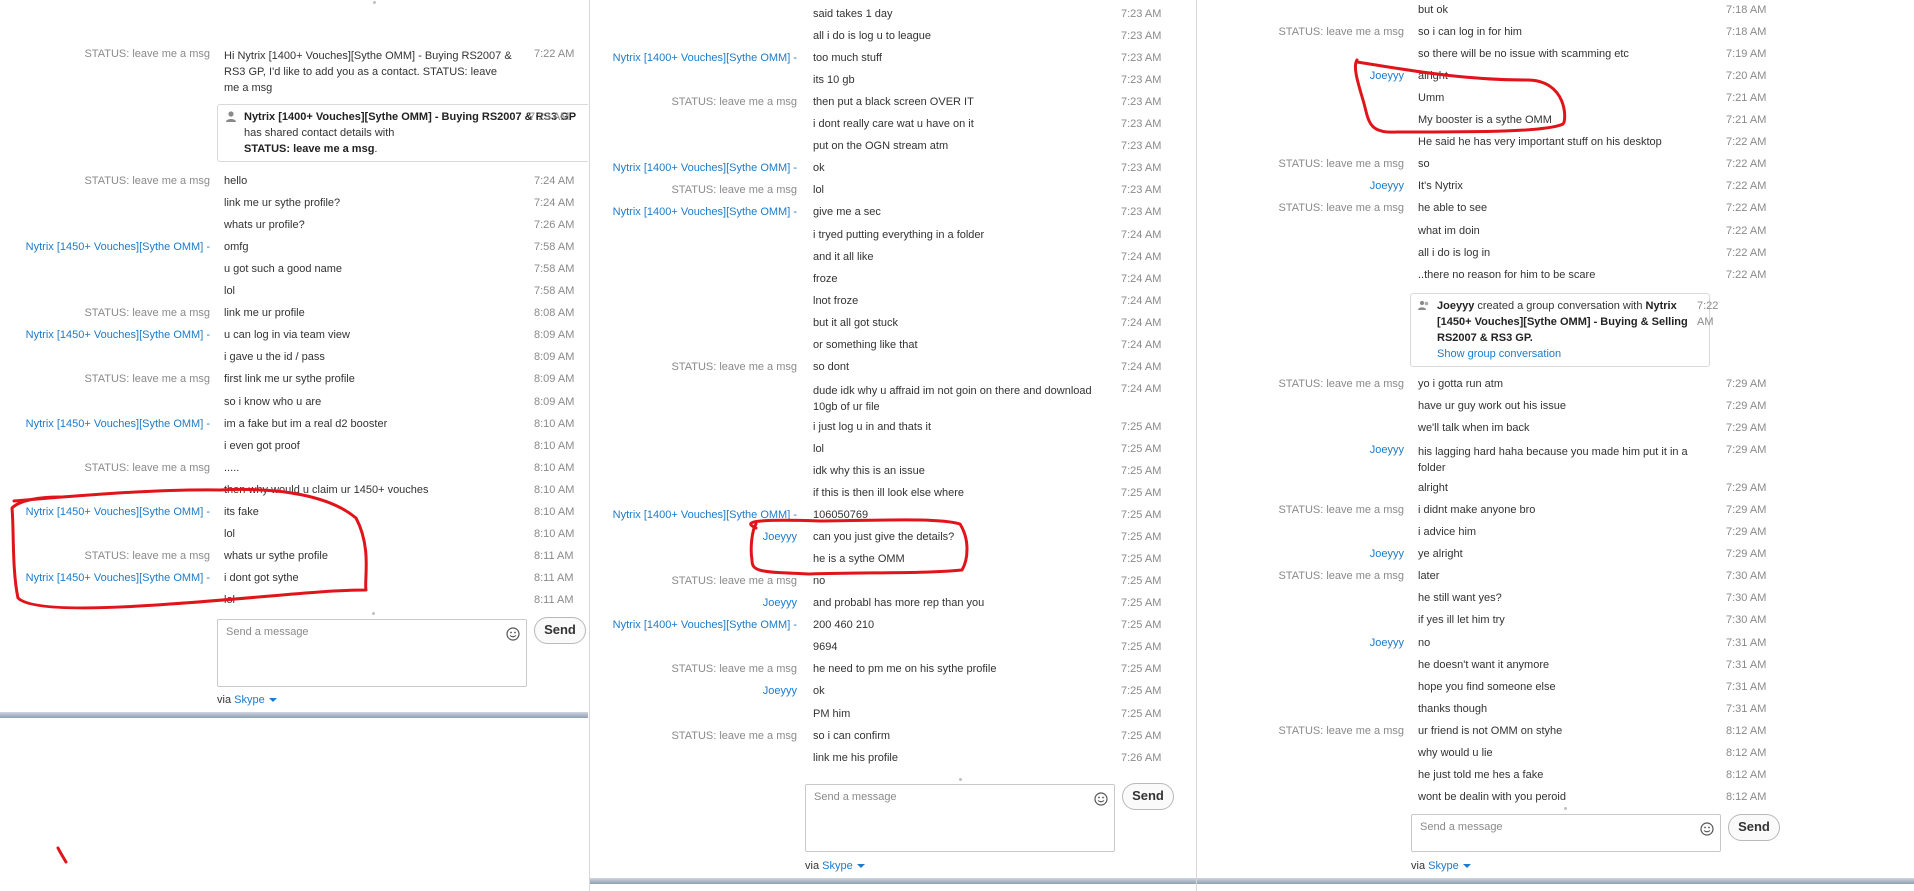 The image size is (1914, 891). Describe the element at coordinates (1474, 428) in the screenshot. I see `message-text: we'll talk when im back` at that location.